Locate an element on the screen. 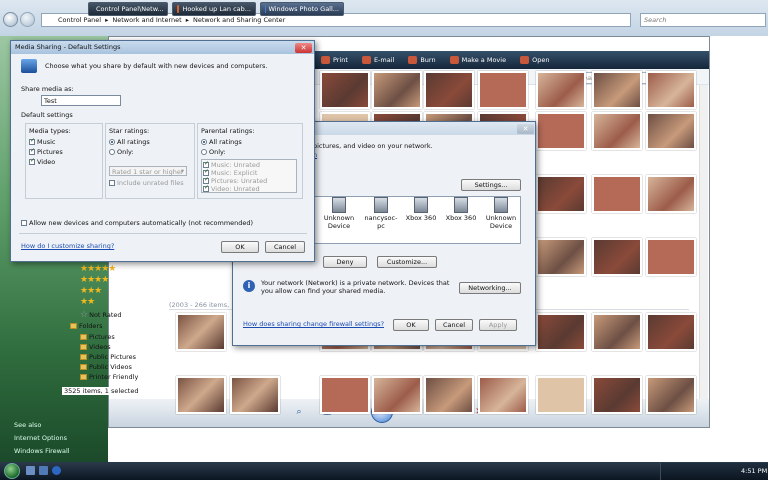  tree-item-public-pictures: Public Pictures is located at coordinates (130, 357).